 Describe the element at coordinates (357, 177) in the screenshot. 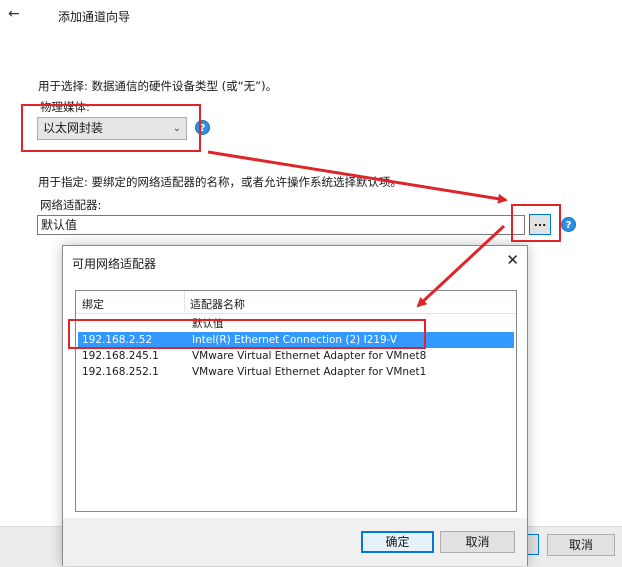

I see `arrow-to-browse` at that location.